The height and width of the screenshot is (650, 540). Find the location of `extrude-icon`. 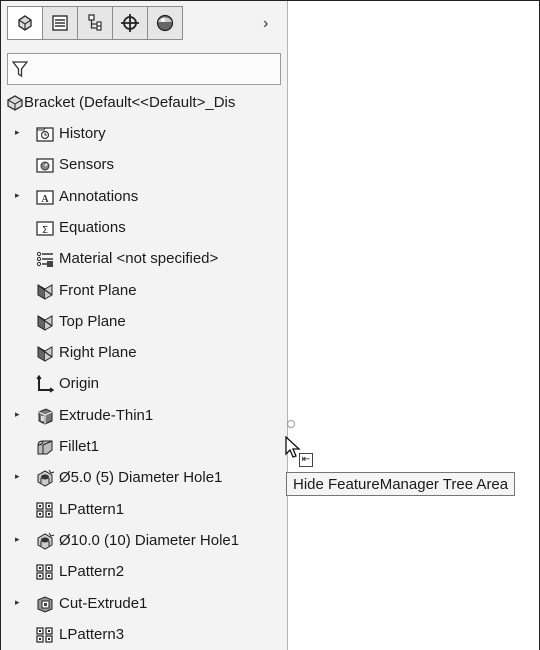

extrude-icon is located at coordinates (45, 416).